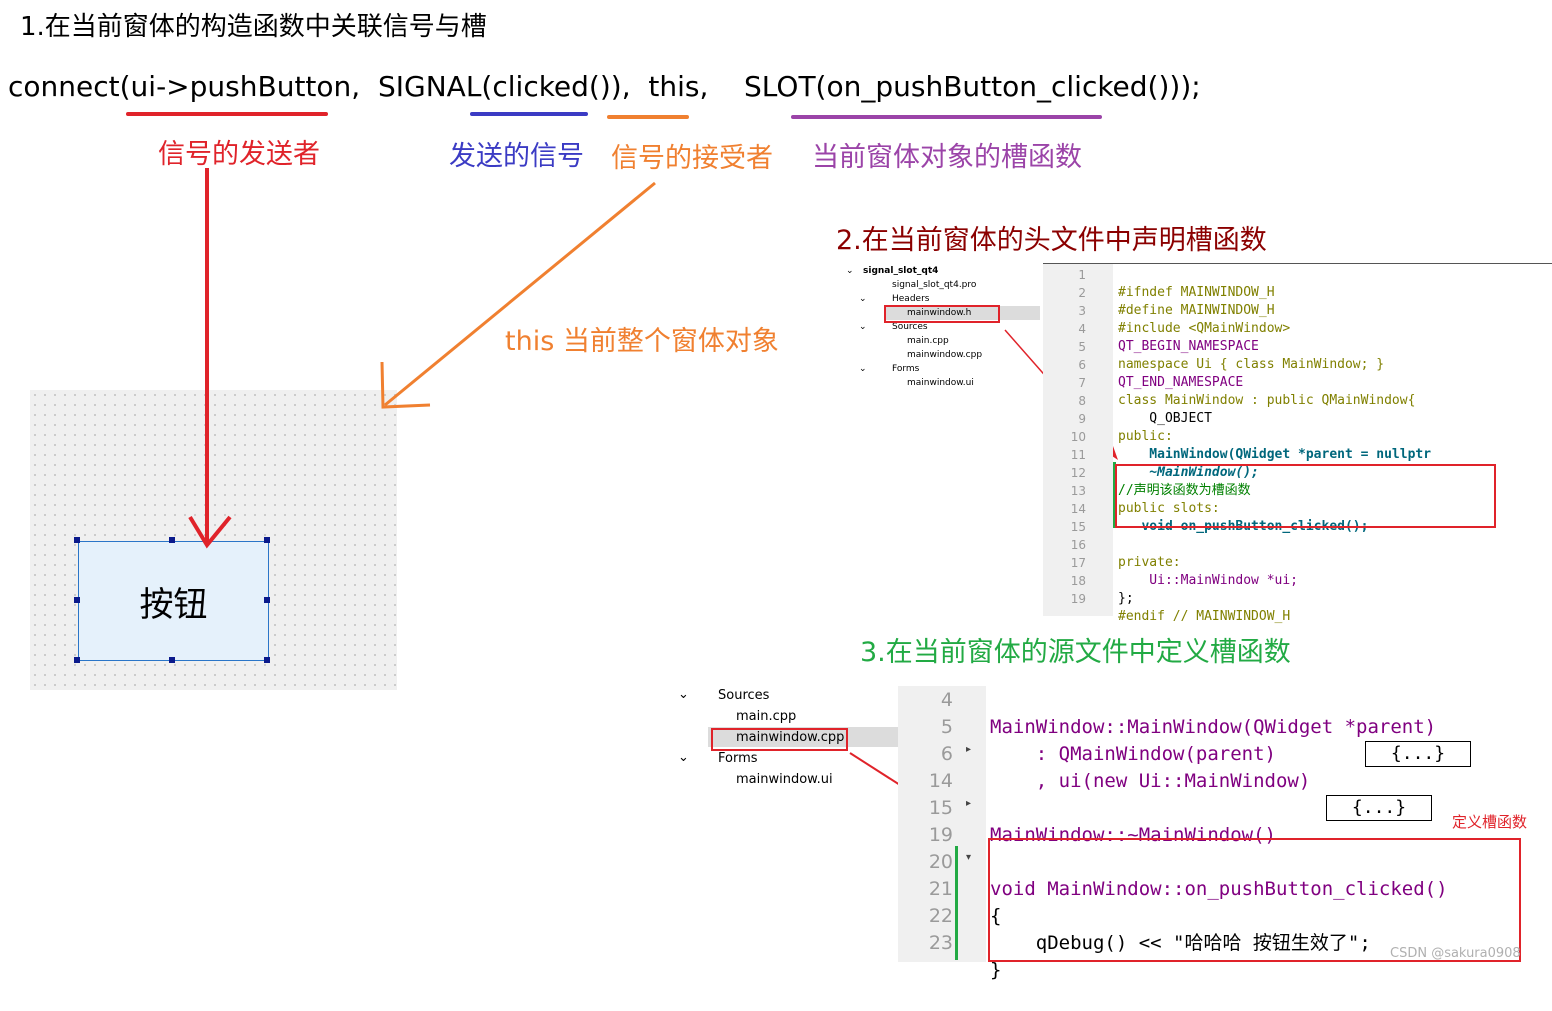  I want to click on code-line: namespace Ui { class MainWindow; }, so click(1251, 364).